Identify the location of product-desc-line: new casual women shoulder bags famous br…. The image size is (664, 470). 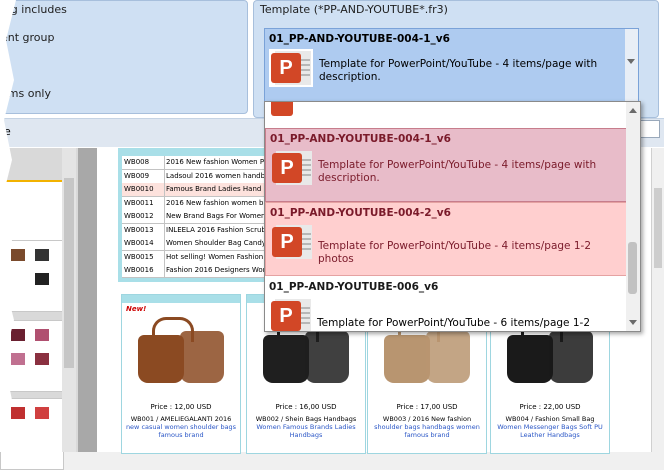
(181, 431).